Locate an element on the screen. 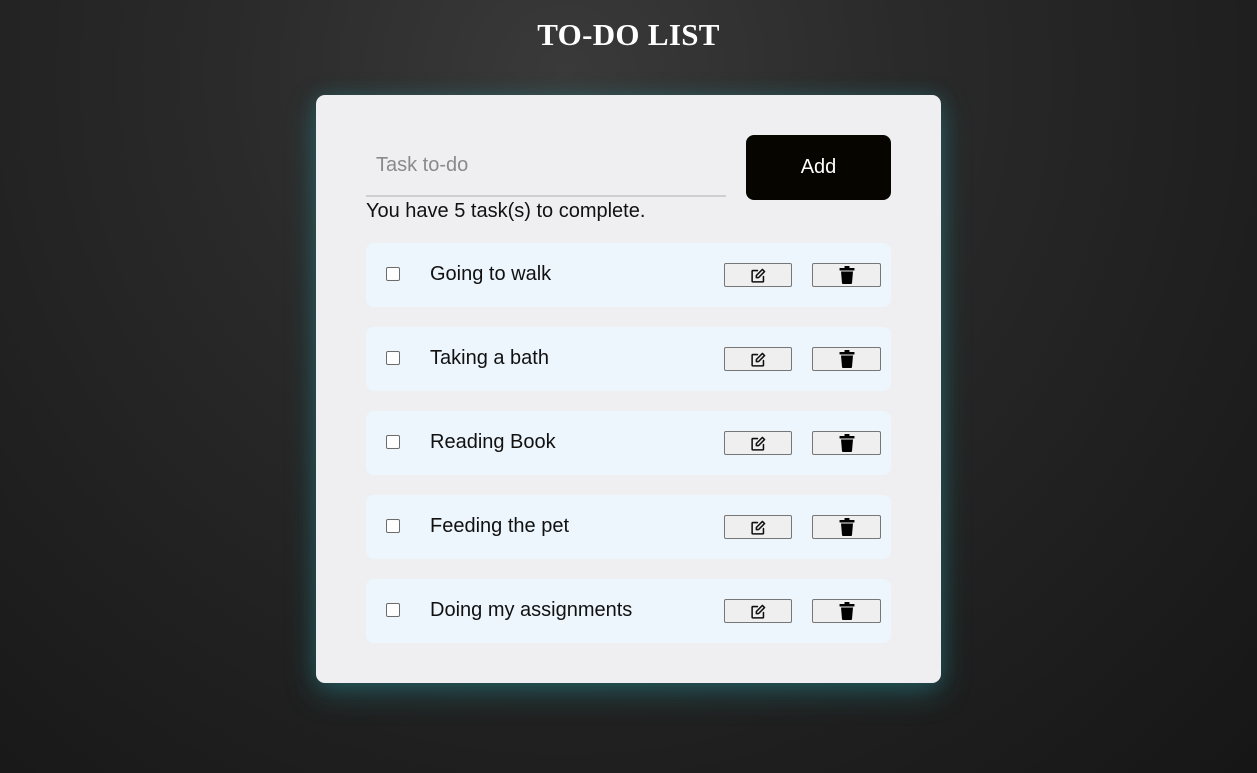  add-button: Add is located at coordinates (818, 167).